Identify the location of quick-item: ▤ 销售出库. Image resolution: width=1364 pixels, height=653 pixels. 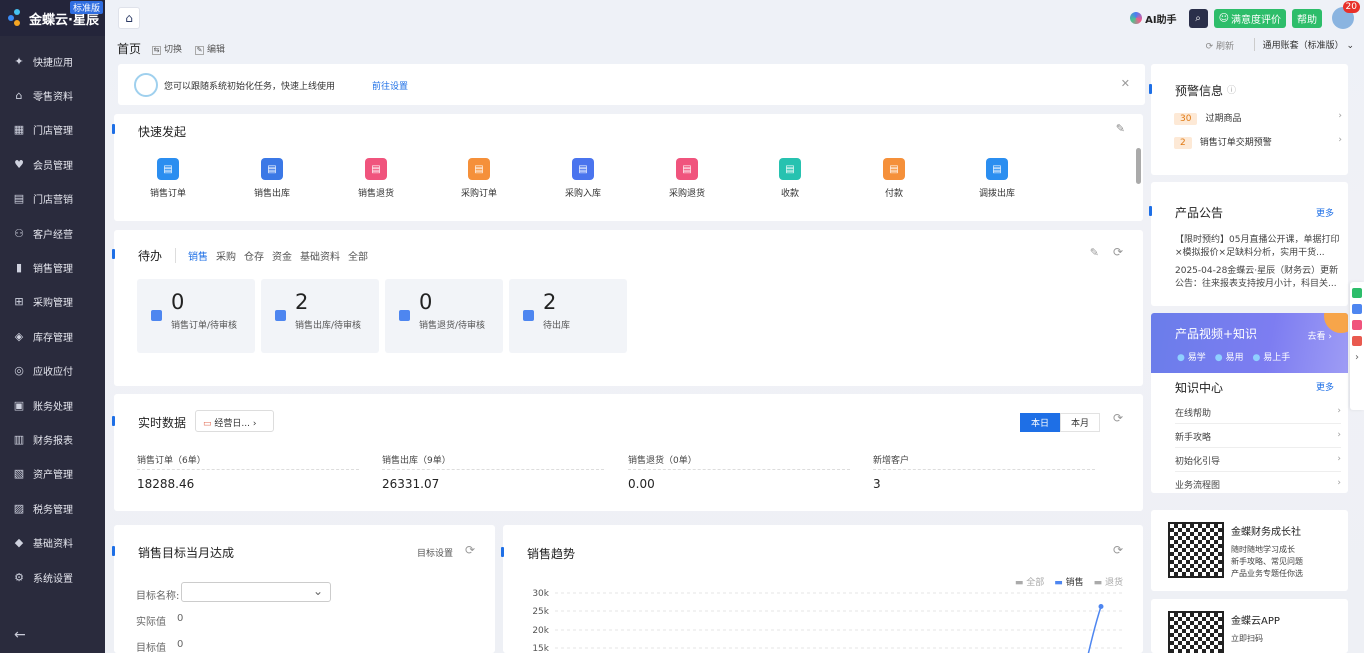
(272, 178).